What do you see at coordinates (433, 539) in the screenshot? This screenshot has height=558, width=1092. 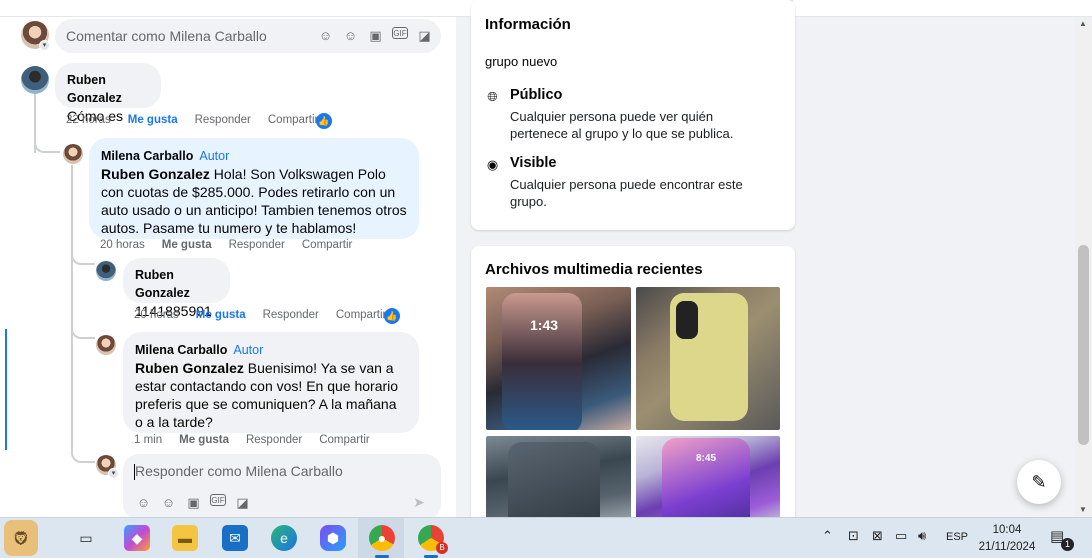 I see `chrome-profile-icon: B` at bounding box center [433, 539].